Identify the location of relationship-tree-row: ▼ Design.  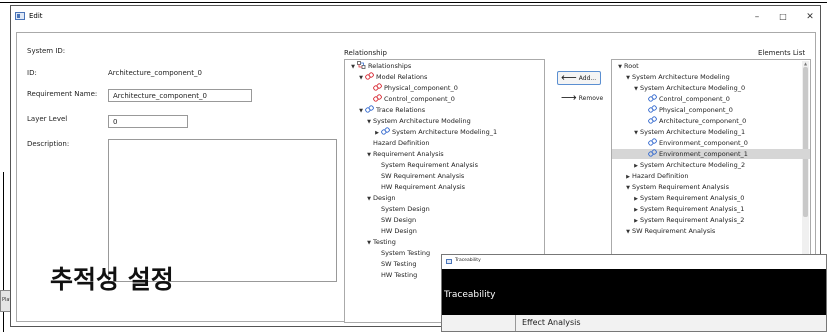
(370, 198).